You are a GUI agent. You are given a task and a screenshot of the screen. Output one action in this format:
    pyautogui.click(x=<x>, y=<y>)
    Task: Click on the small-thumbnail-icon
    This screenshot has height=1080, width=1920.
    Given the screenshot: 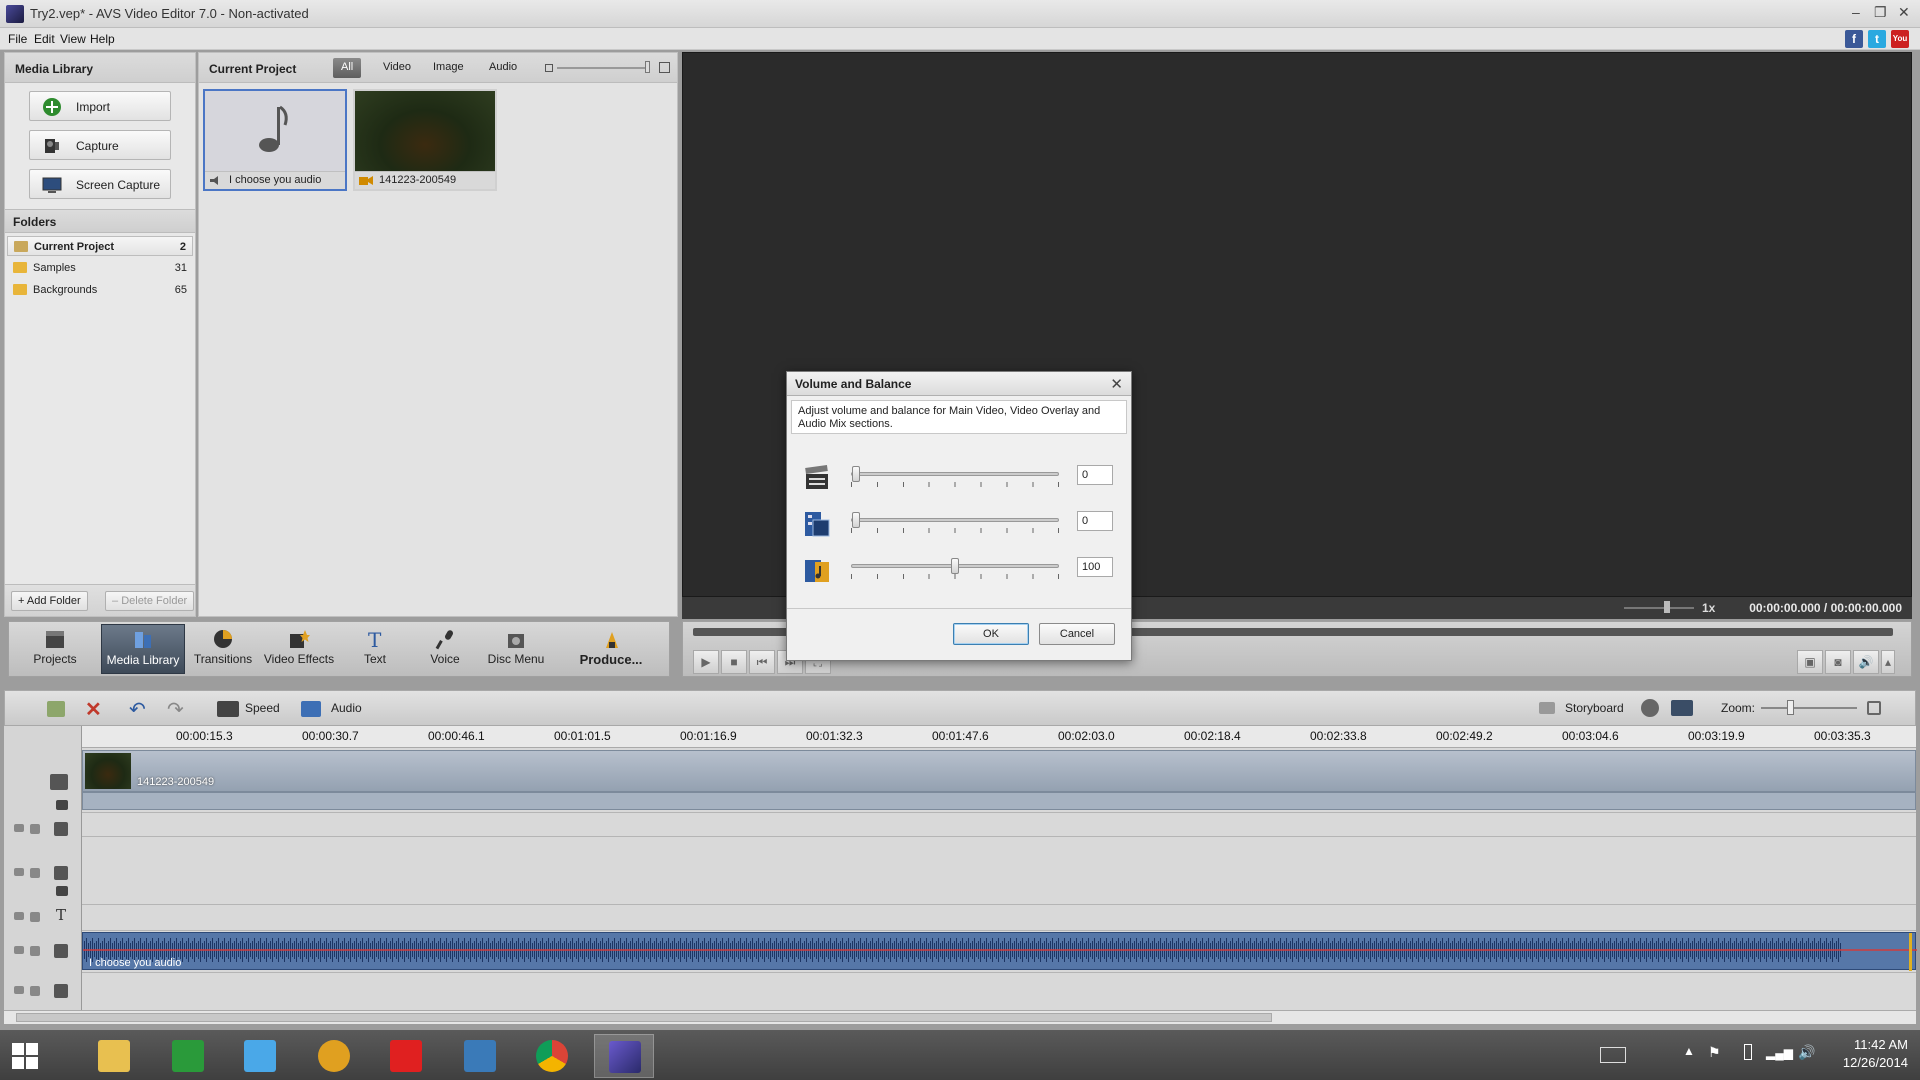 What is the action you would take?
    pyautogui.click(x=549, y=68)
    